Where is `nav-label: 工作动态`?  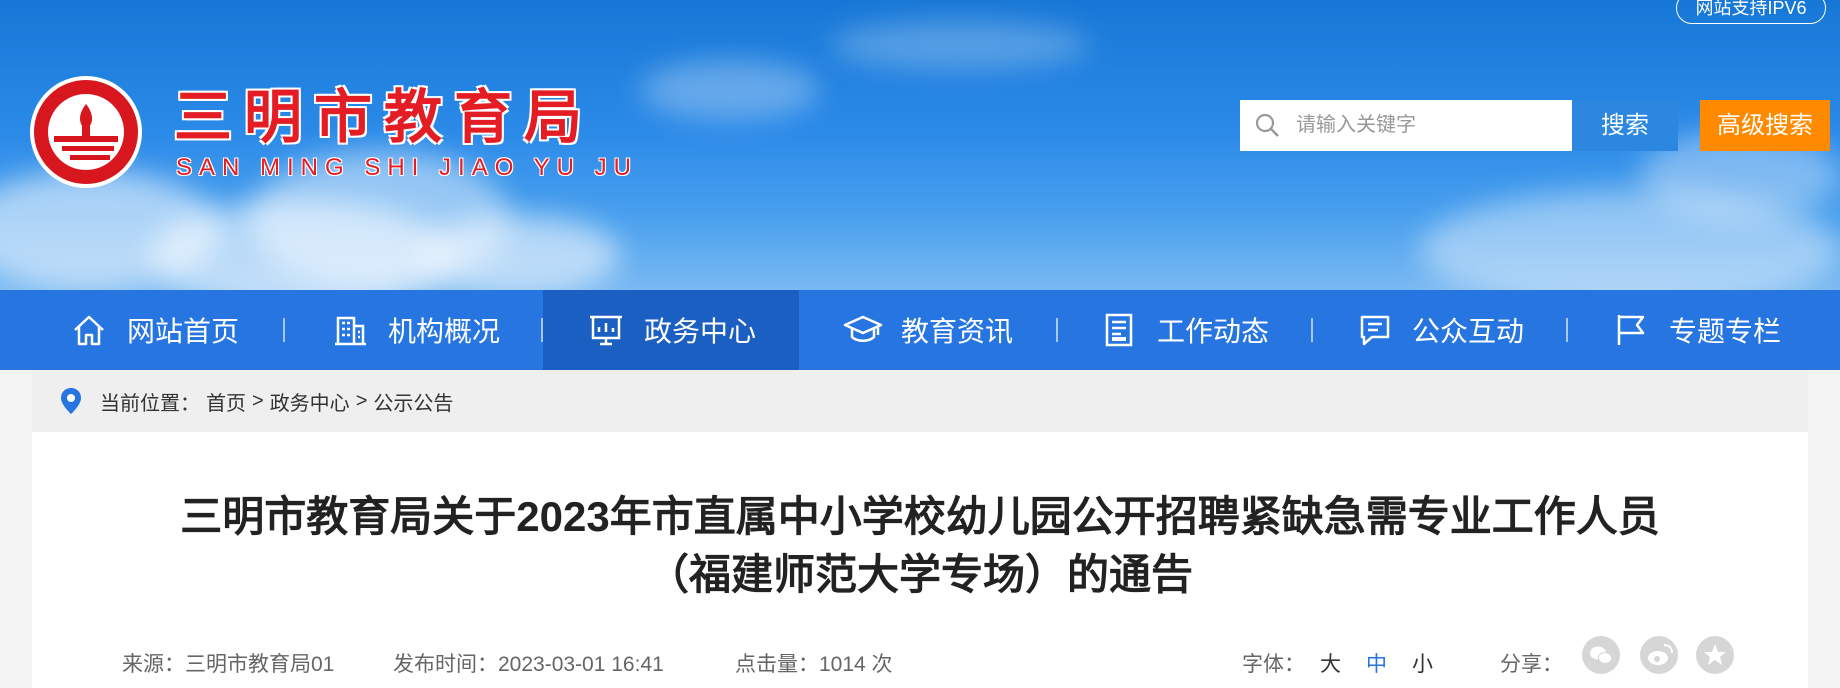
nav-label: 工作动态 is located at coordinates (1212, 331).